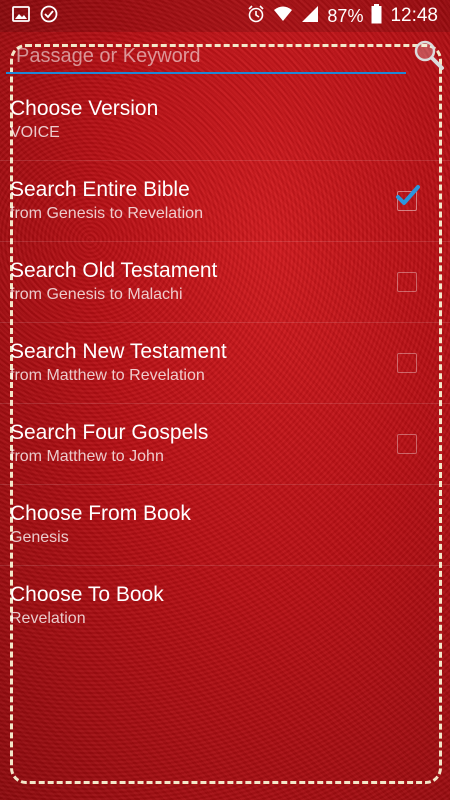 Image resolution: width=450 pixels, height=800 pixels. I want to click on checkmark-icon, so click(408, 198).